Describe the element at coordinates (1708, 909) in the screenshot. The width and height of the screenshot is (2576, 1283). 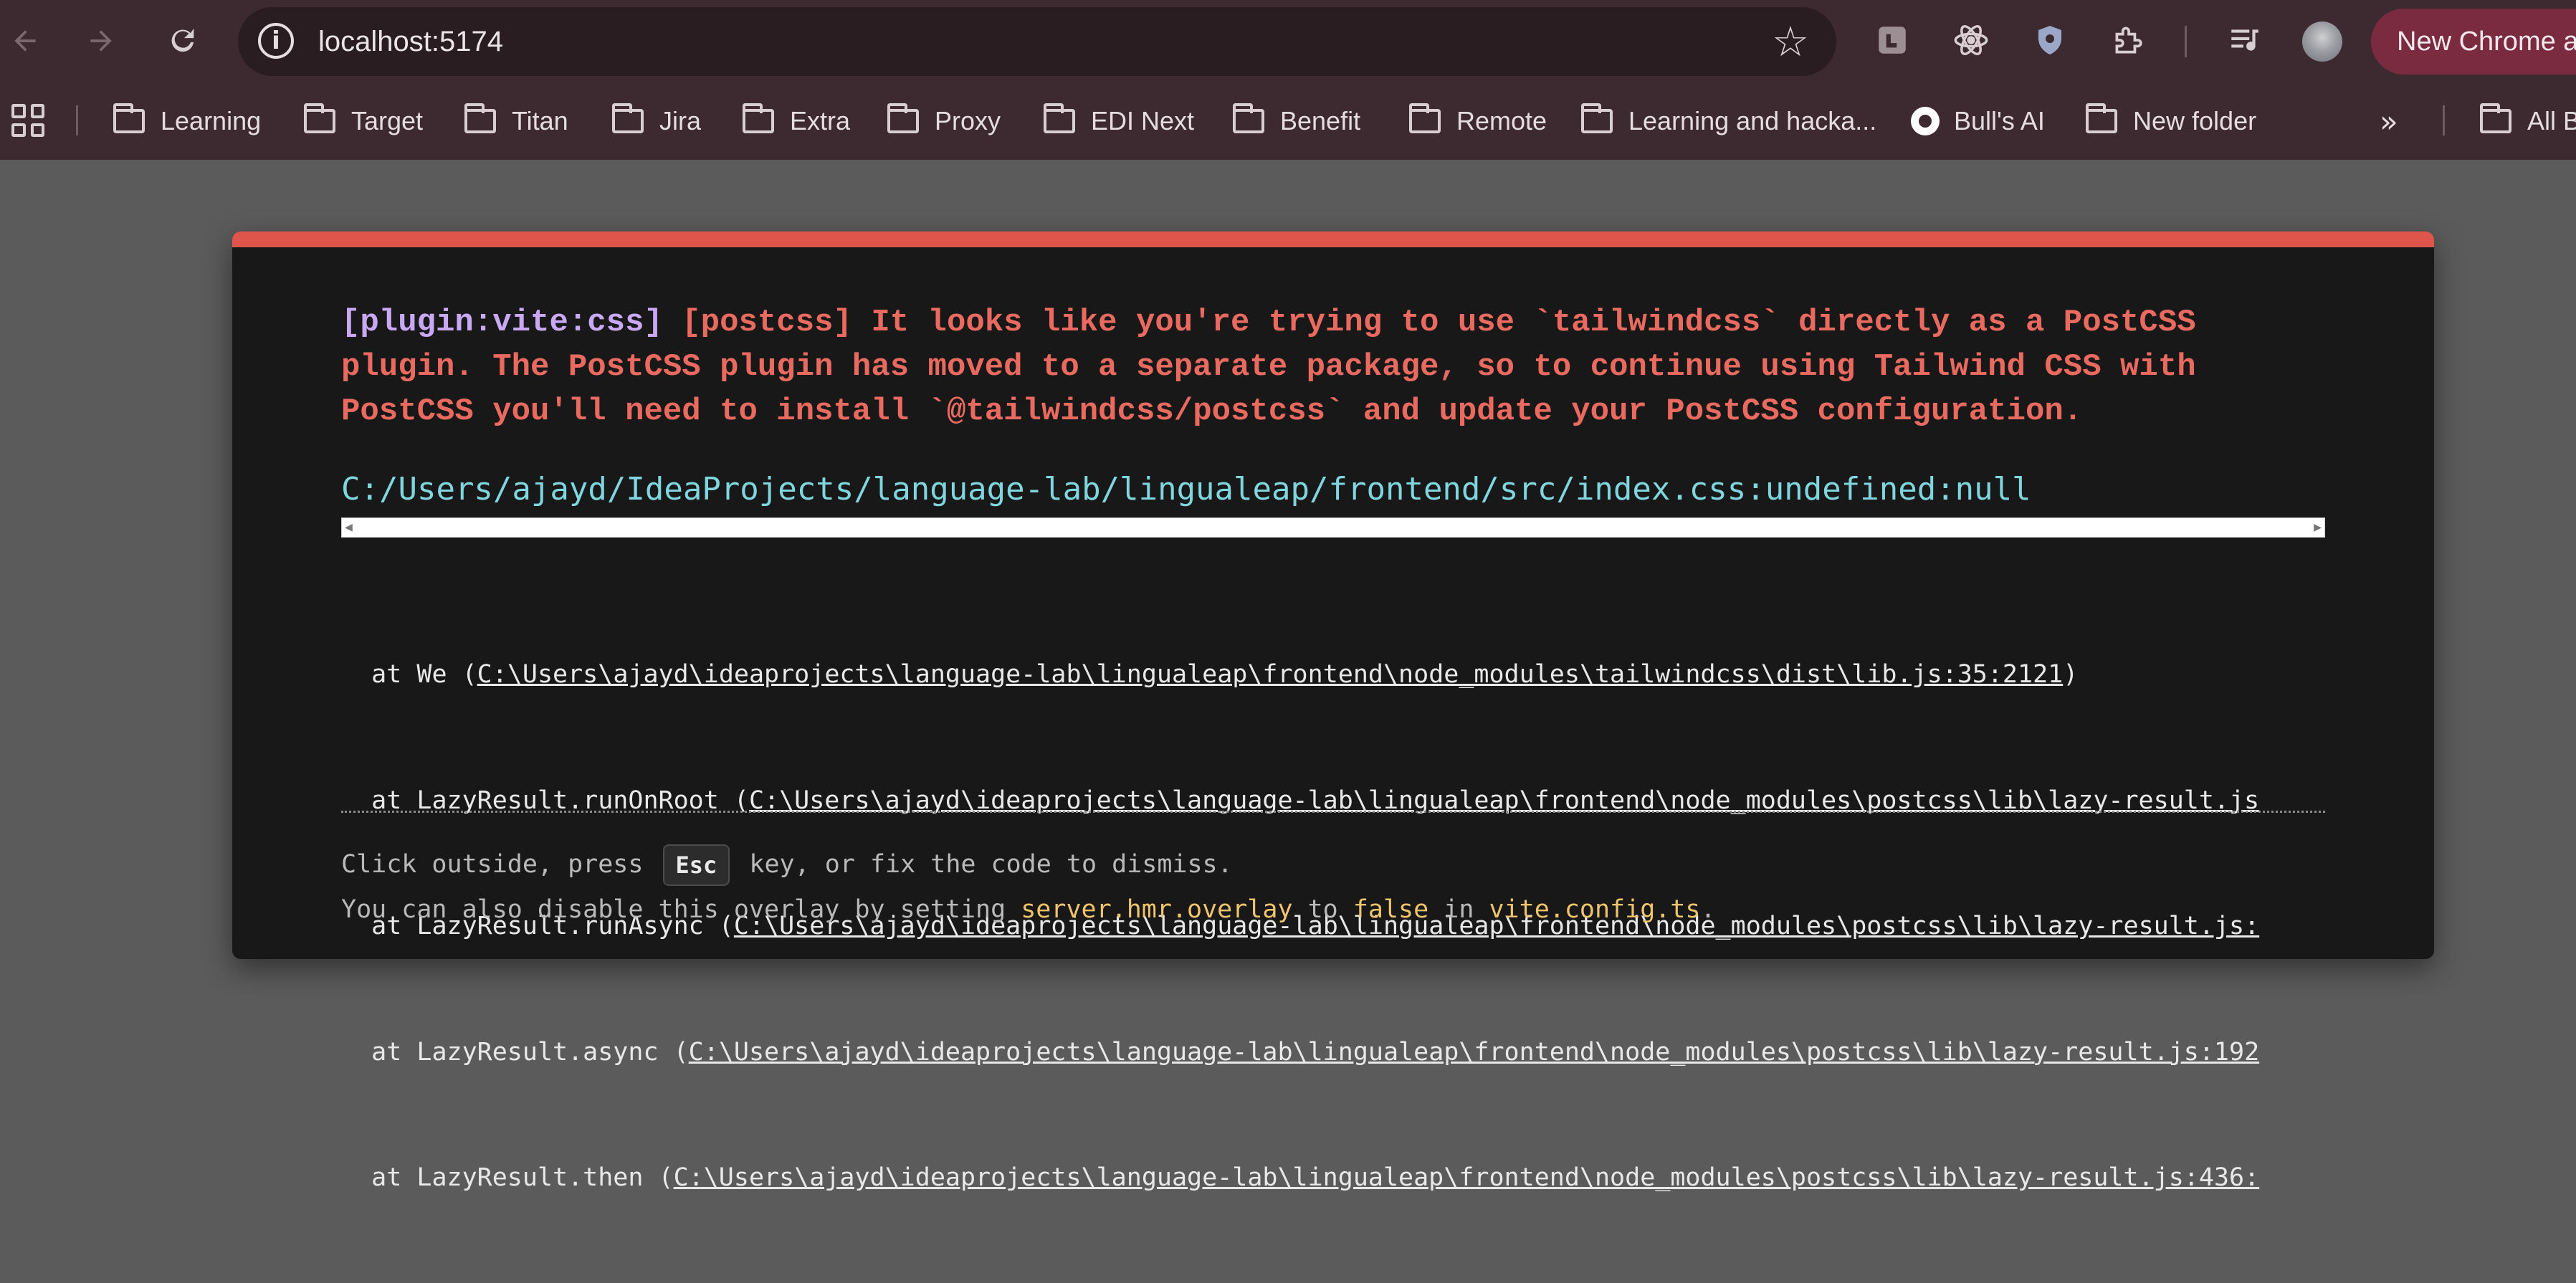
I see `tip-text: .` at that location.